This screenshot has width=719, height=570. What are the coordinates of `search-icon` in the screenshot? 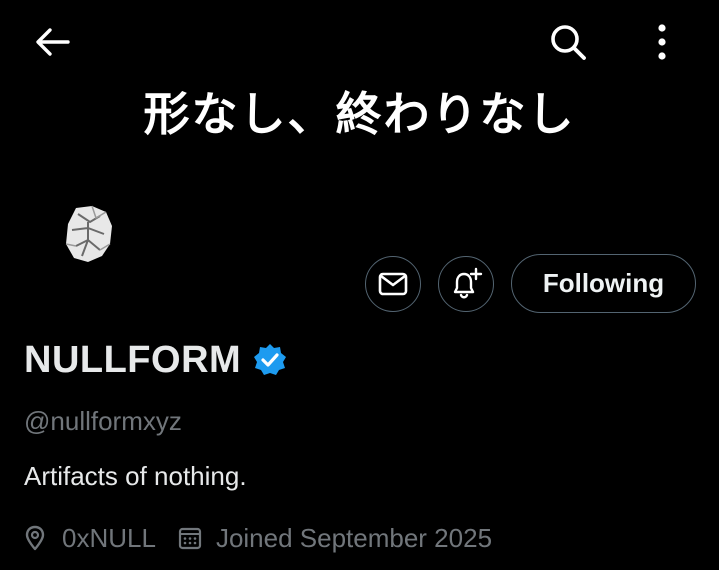 It's located at (568, 42).